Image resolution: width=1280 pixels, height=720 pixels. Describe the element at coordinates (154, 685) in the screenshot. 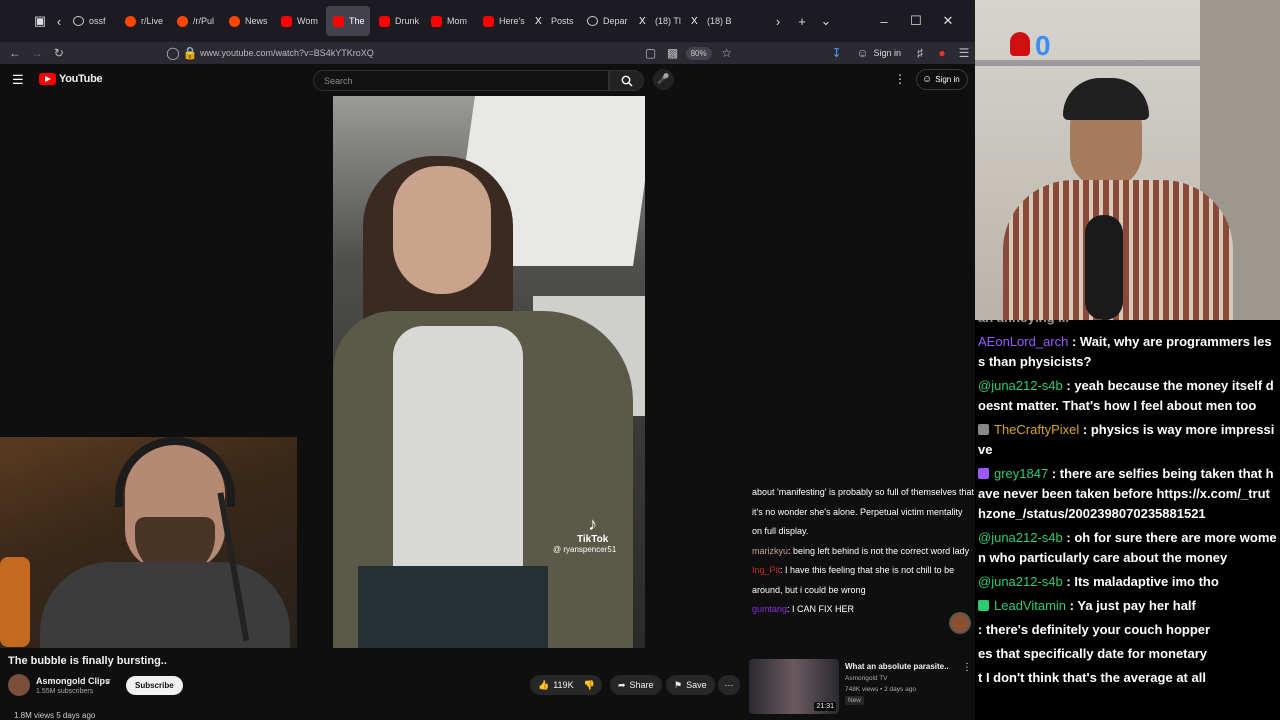

I see `subscribe-button: Subscribe` at that location.